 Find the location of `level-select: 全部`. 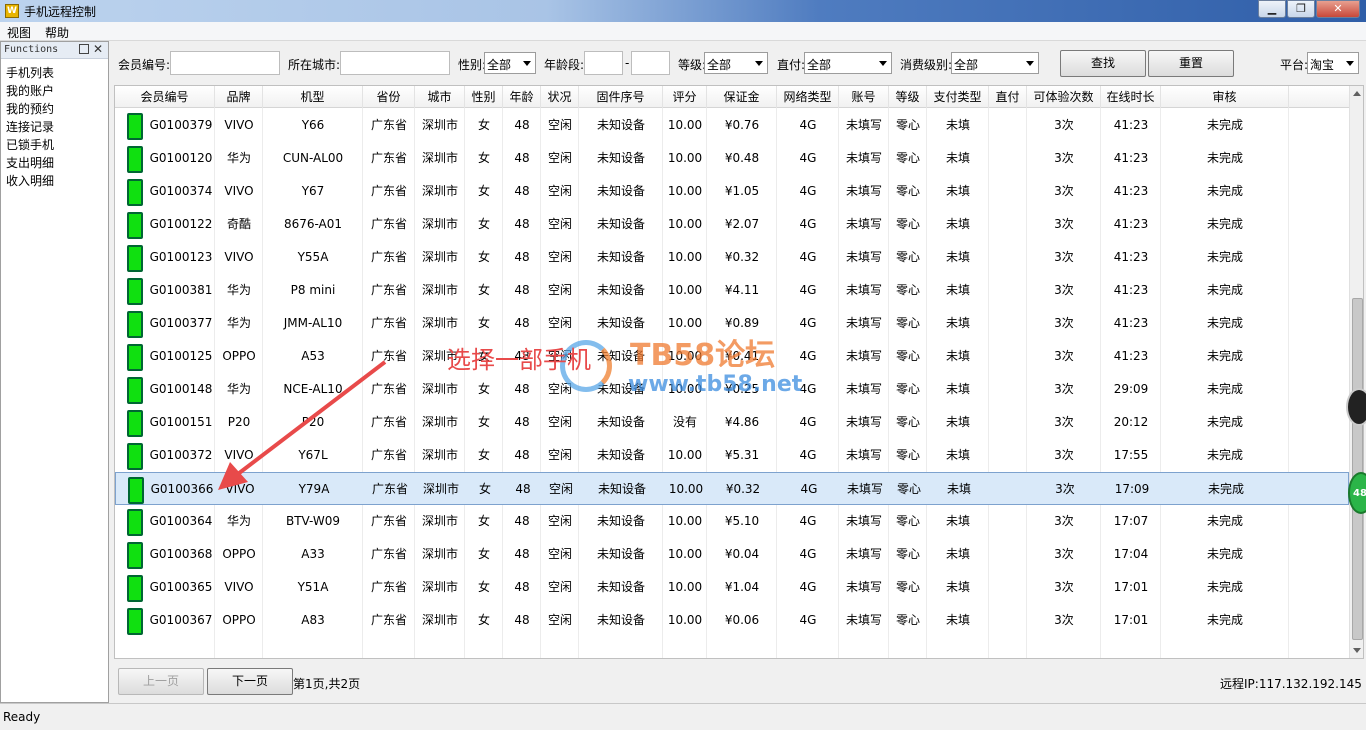

level-select: 全部 is located at coordinates (736, 63).